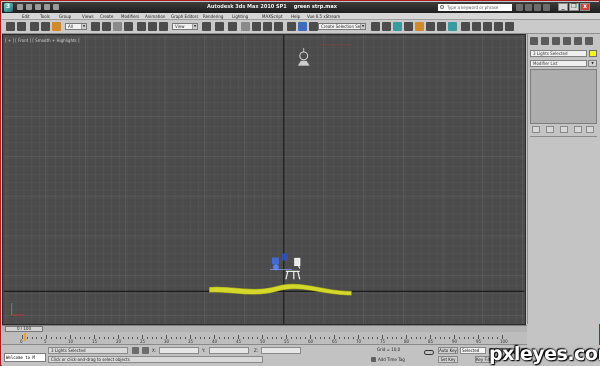  What do you see at coordinates (141, 26) in the screenshot?
I see `move-icon` at bounding box center [141, 26].